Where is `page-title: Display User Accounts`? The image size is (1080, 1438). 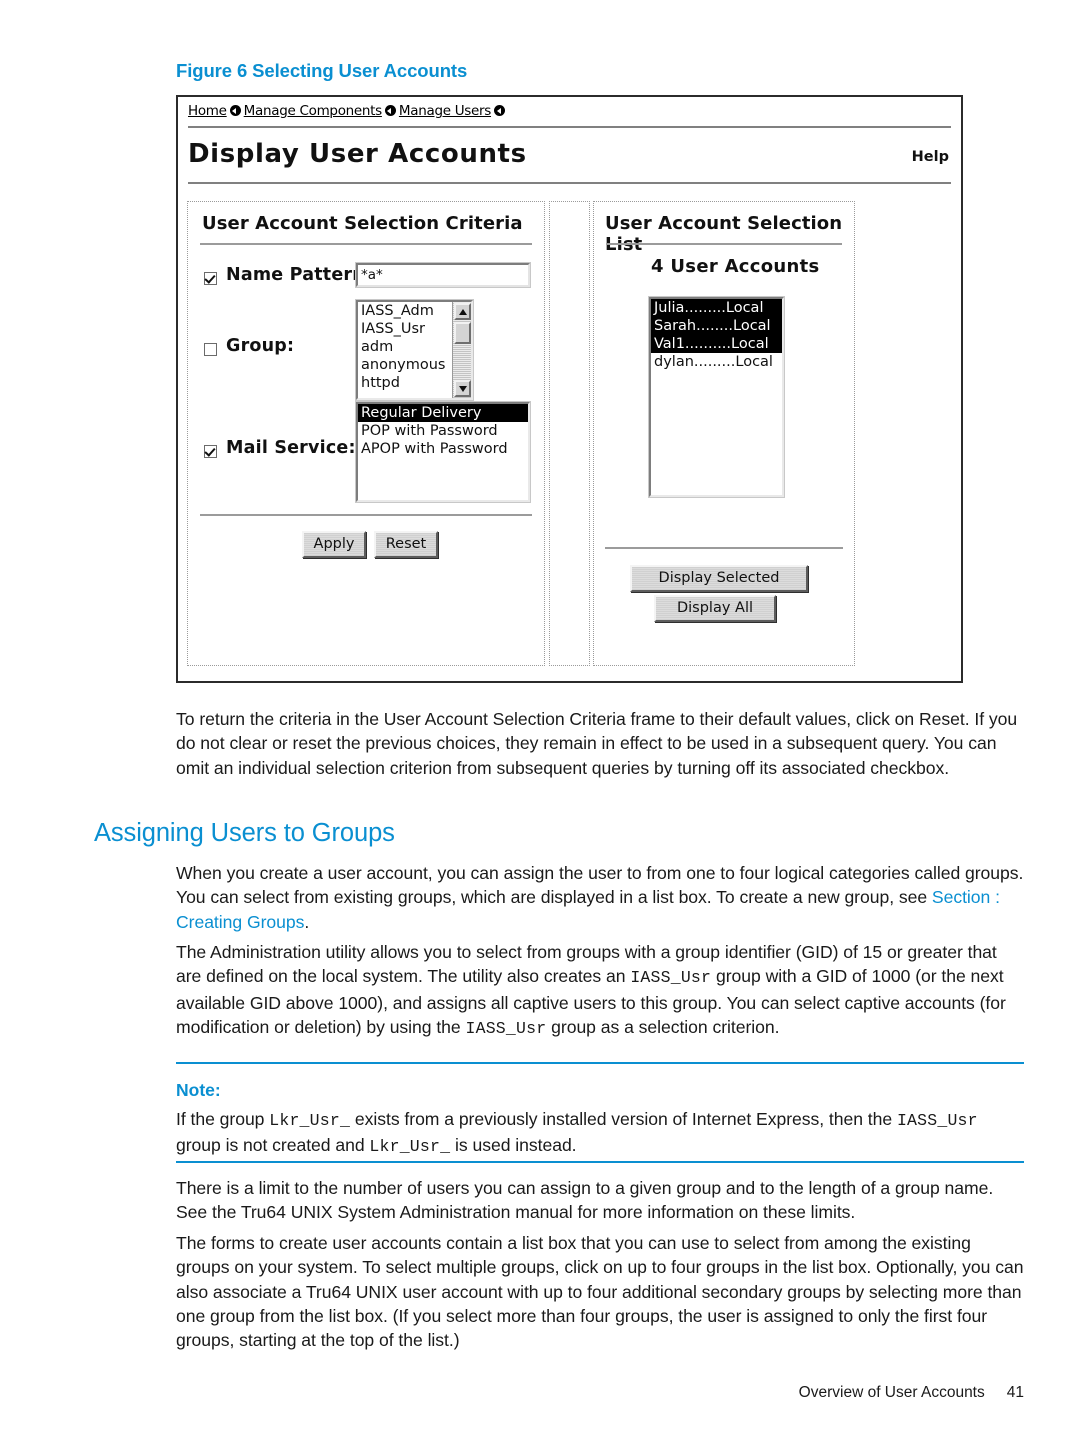 page-title: Display User Accounts is located at coordinates (357, 154).